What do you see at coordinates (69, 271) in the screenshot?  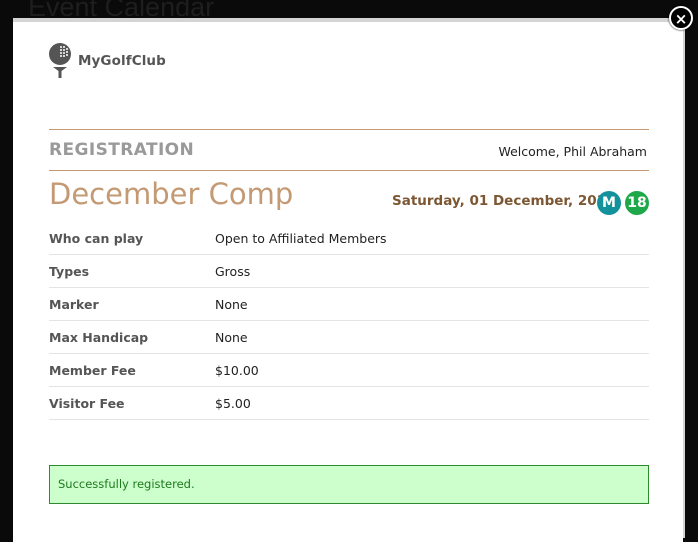 I see `detail-label: Types` at bounding box center [69, 271].